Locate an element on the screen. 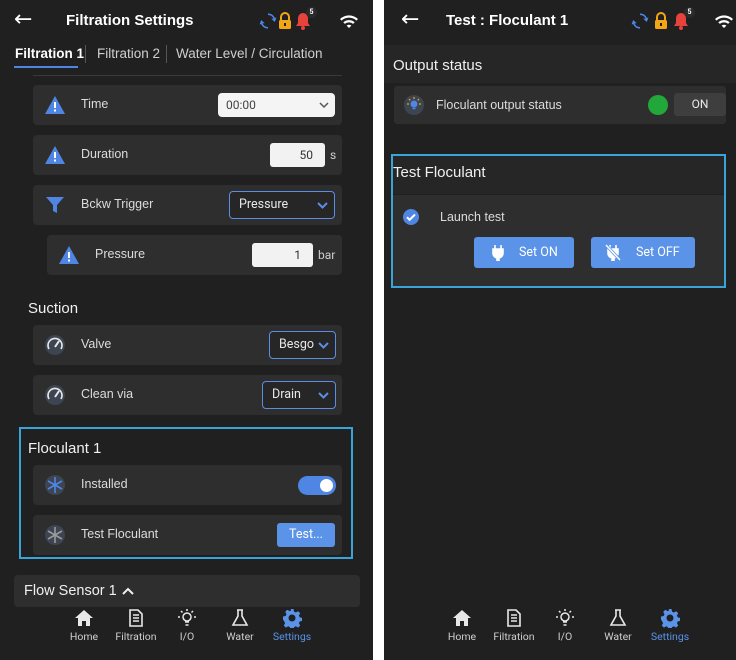 The image size is (736, 660). tab-filtration-2: Filtration 2 is located at coordinates (128, 53).